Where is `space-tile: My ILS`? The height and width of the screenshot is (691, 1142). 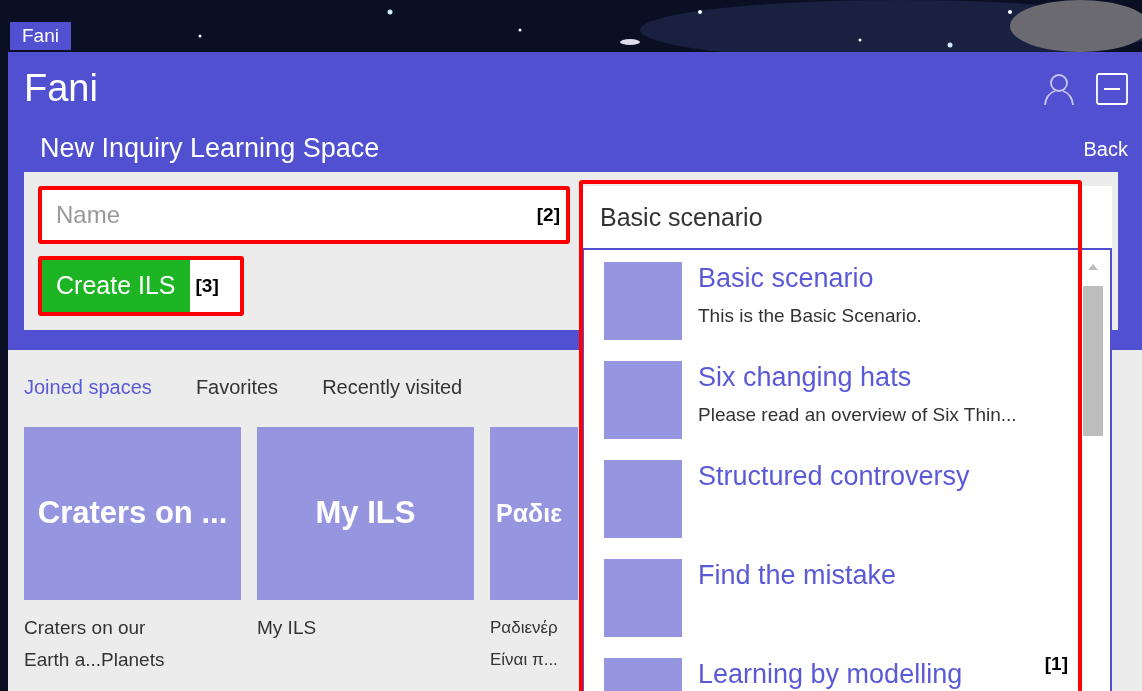
space-tile: My ILS is located at coordinates (365, 513).